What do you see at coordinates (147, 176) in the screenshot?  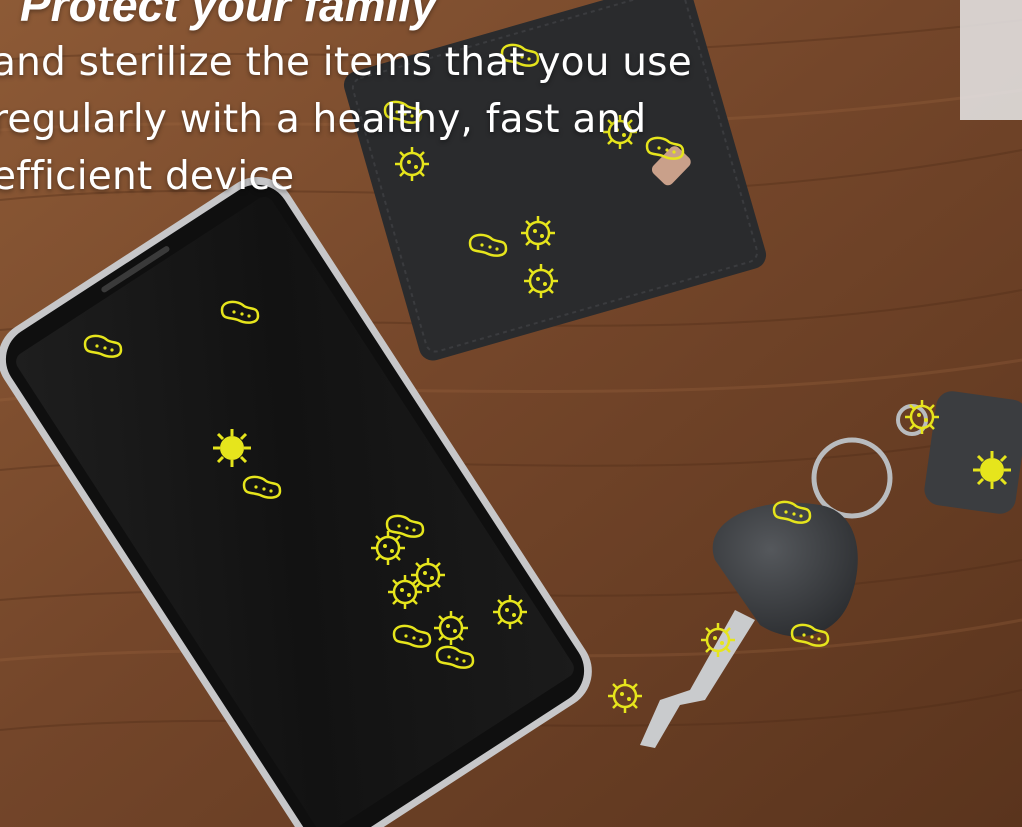 I see `description-line-3: efficient device` at bounding box center [147, 176].